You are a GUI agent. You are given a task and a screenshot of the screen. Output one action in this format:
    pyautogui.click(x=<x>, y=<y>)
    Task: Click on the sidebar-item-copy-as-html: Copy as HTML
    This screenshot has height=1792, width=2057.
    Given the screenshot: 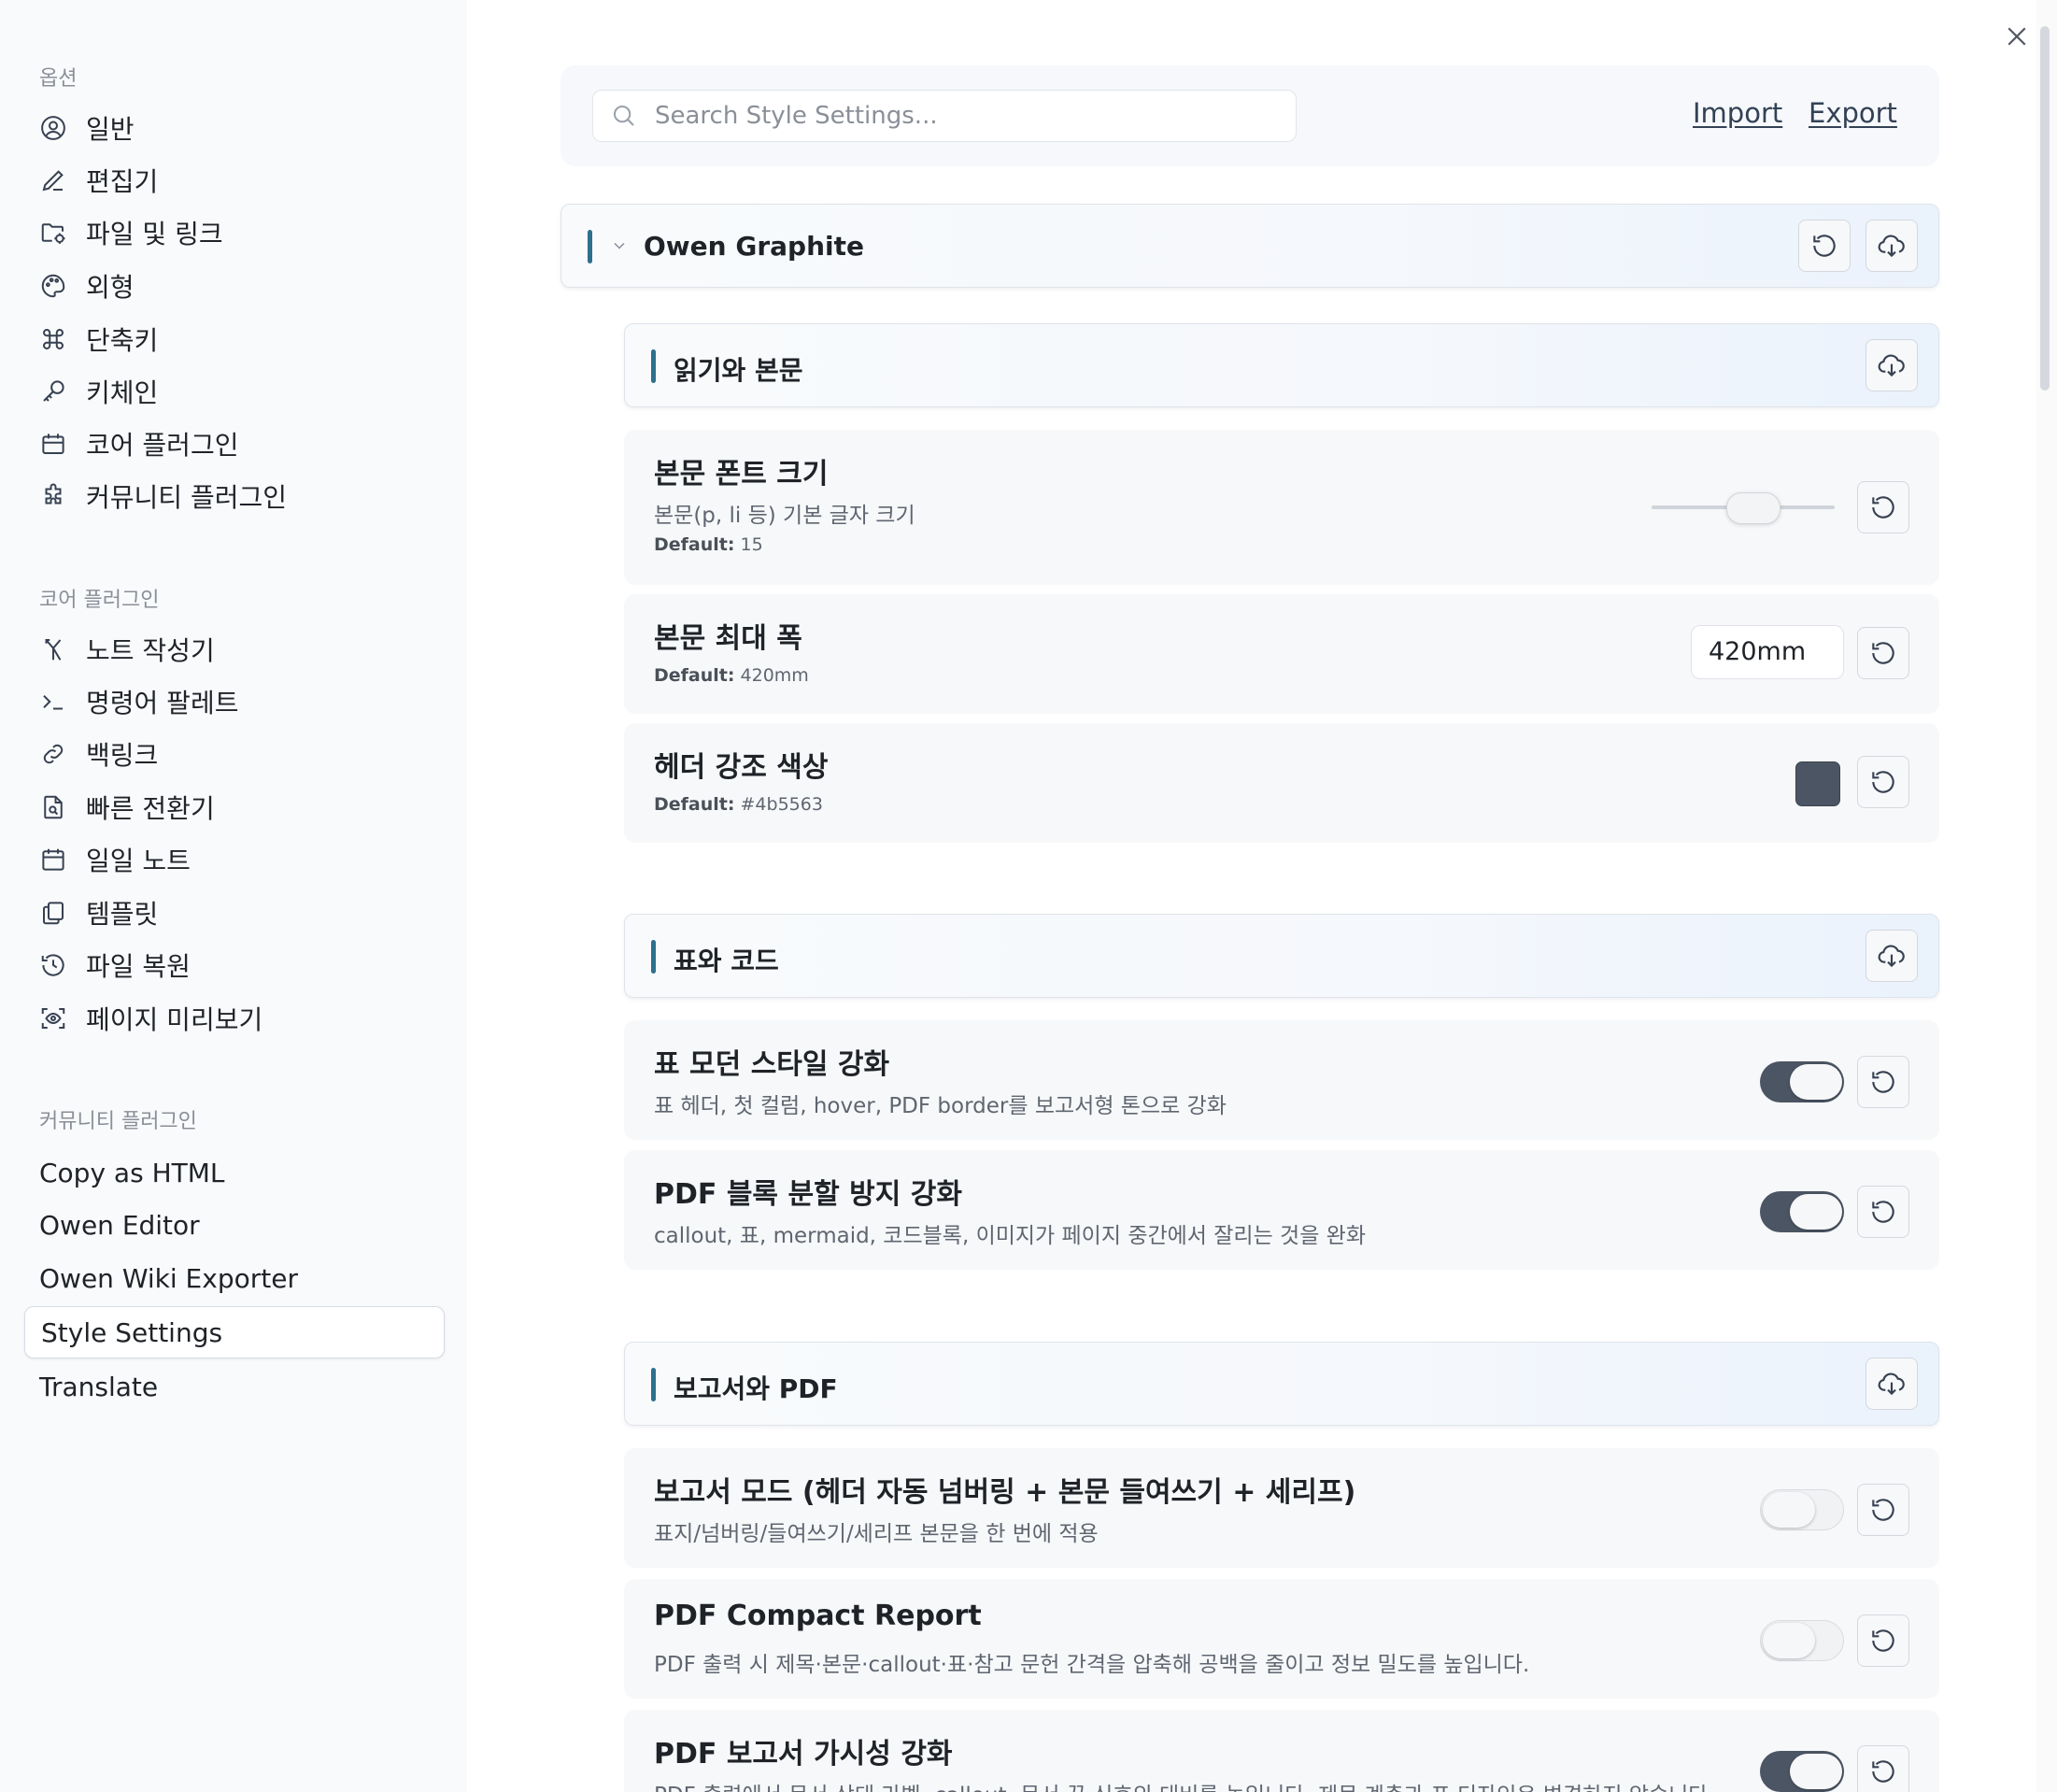 What is the action you would take?
    pyautogui.click(x=234, y=1172)
    